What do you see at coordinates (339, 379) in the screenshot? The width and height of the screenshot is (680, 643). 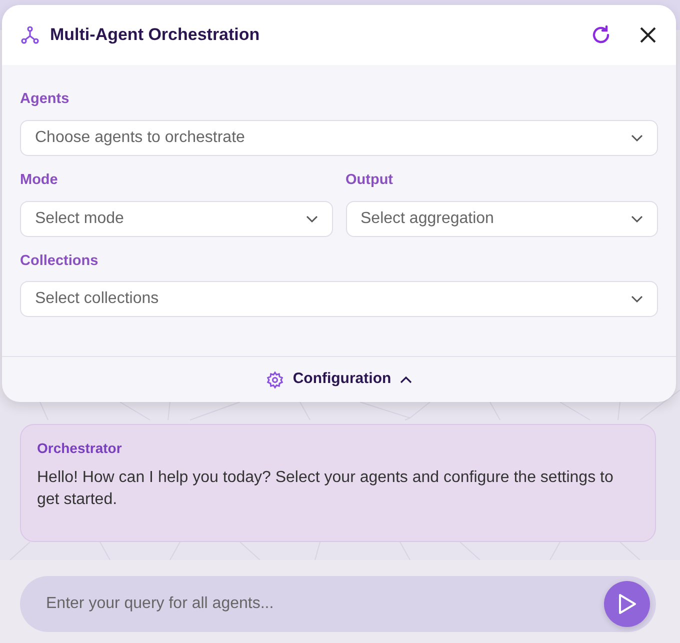 I see `configuration-toggle: Configuration` at bounding box center [339, 379].